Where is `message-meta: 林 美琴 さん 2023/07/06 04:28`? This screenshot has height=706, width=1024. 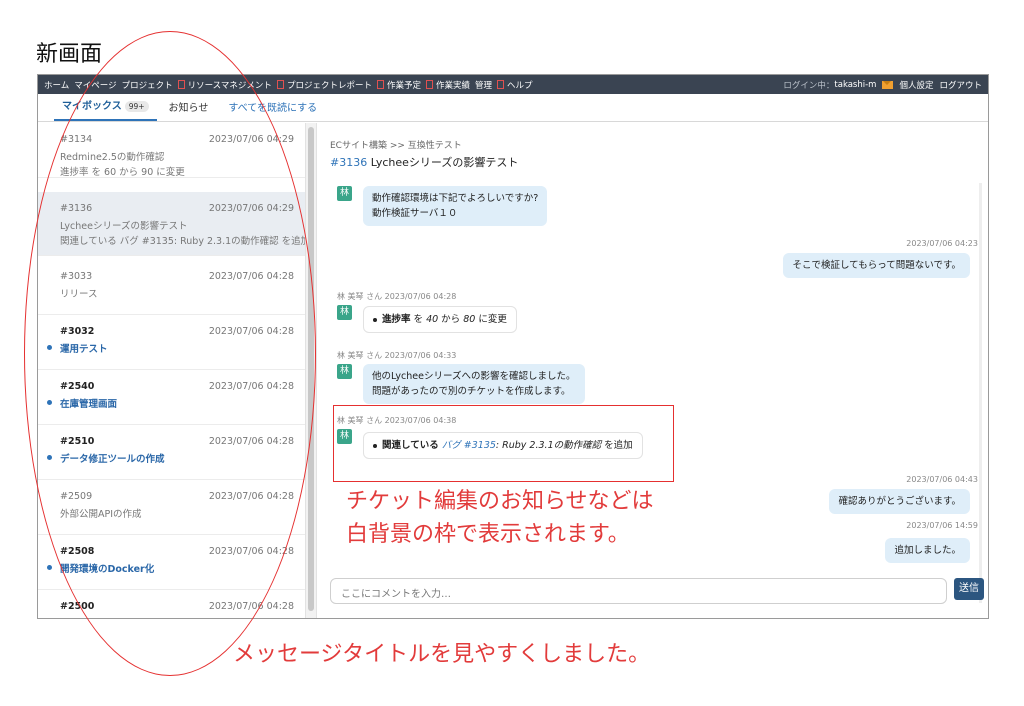
message-meta: 林 美琴 さん 2023/07/06 04:28 is located at coordinates (397, 296).